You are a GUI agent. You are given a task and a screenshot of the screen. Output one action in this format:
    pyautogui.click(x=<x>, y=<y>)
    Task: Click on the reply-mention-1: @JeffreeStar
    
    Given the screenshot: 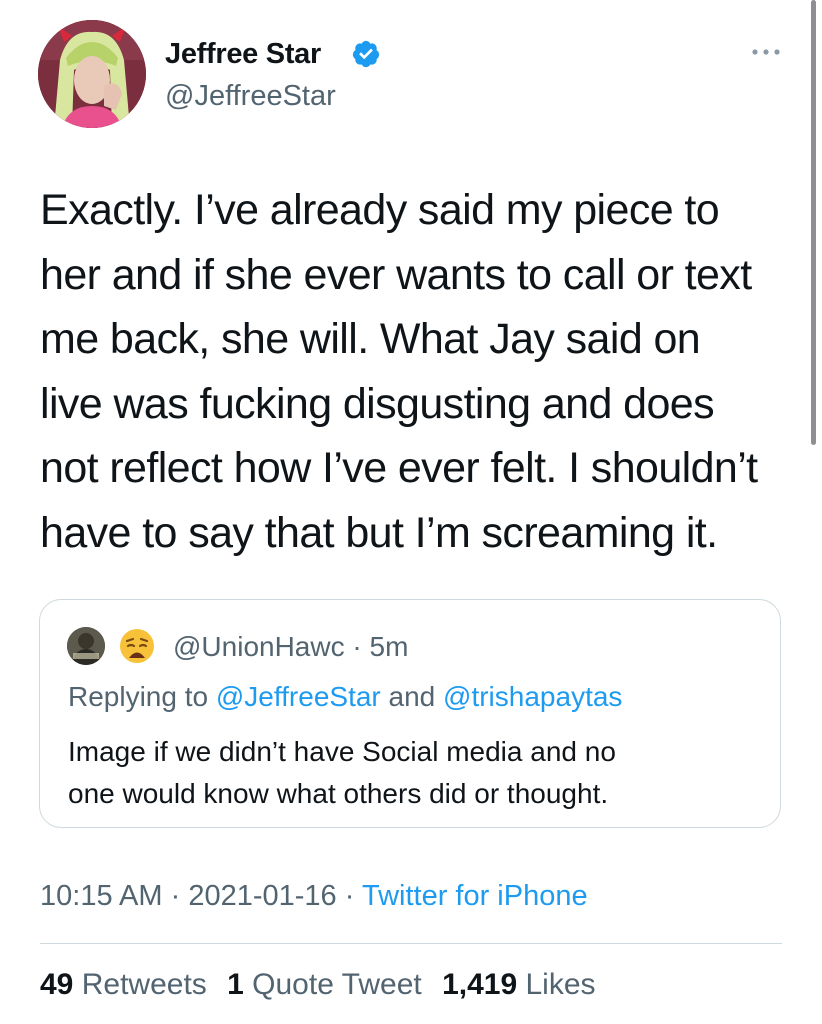 What is the action you would take?
    pyautogui.click(x=298, y=696)
    